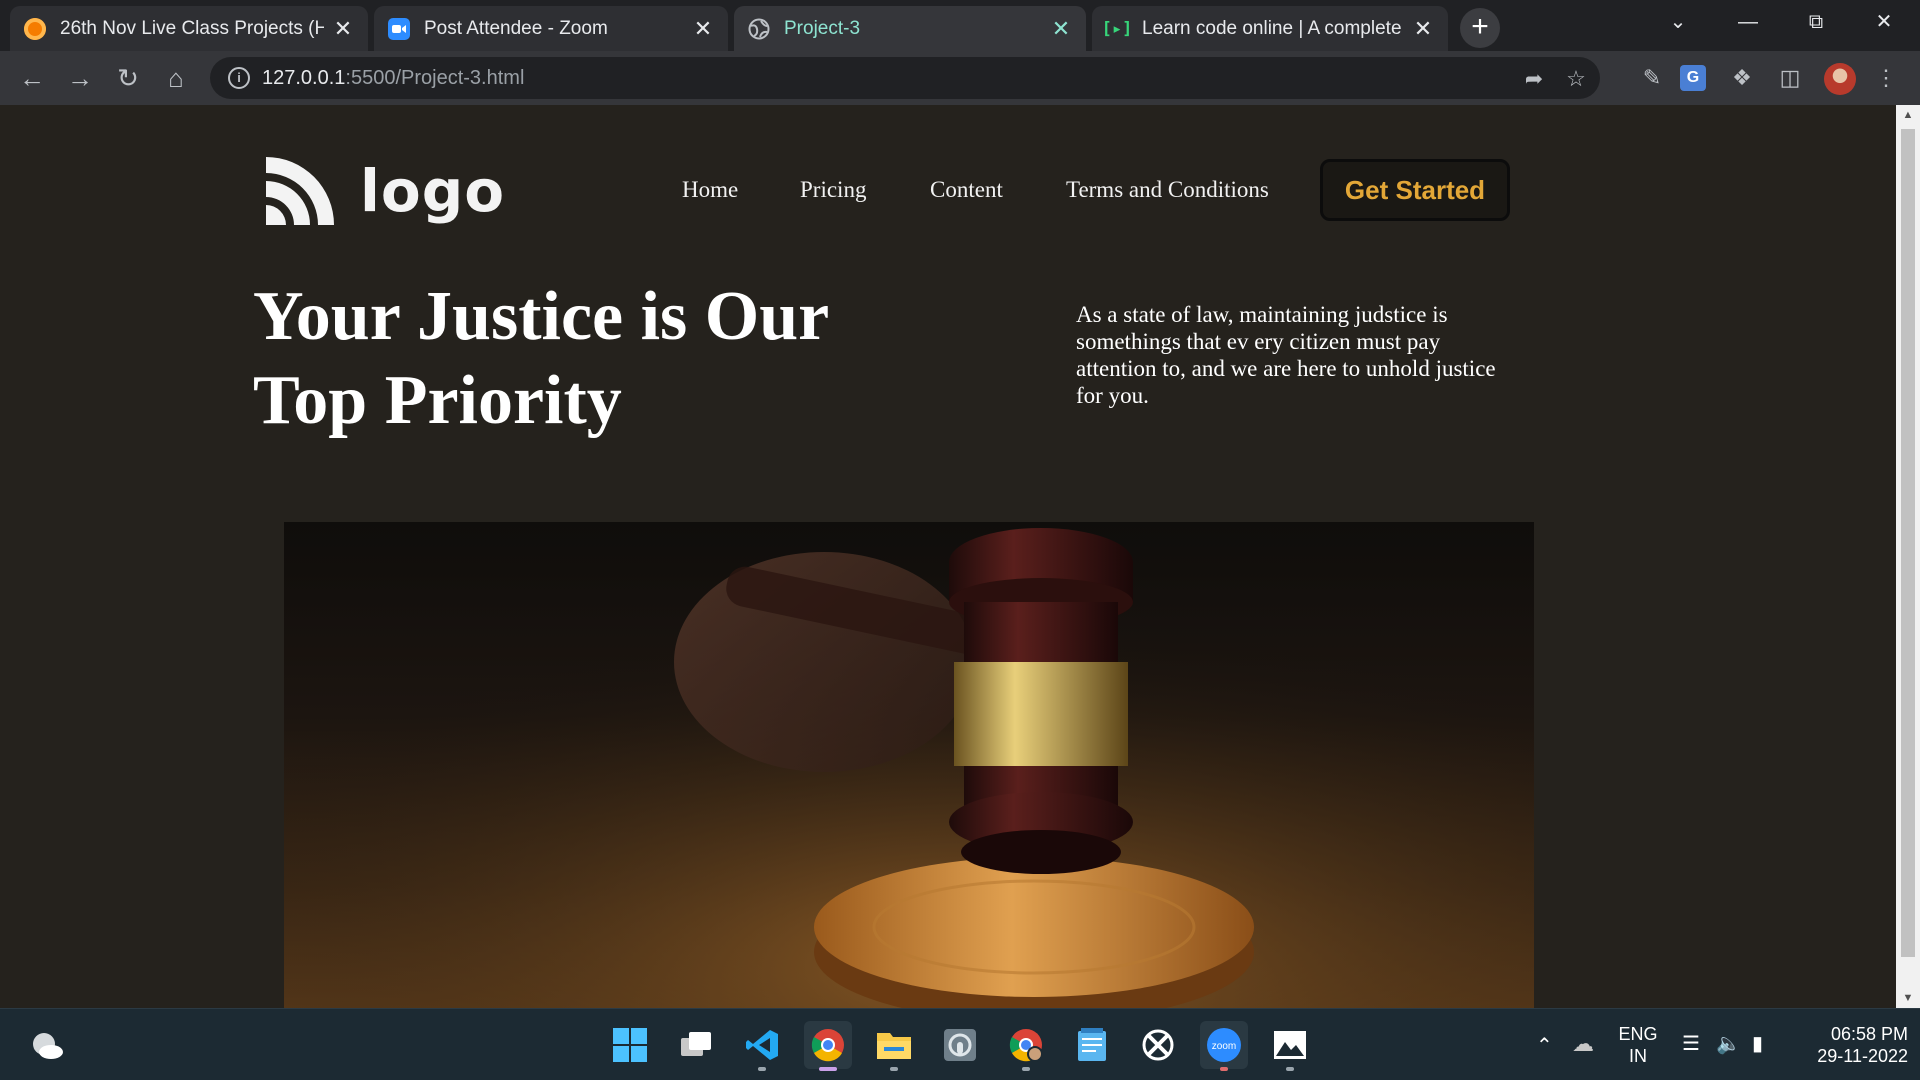 The width and height of the screenshot is (1920, 1080). I want to click on reload-icon: ↻, so click(128, 78).